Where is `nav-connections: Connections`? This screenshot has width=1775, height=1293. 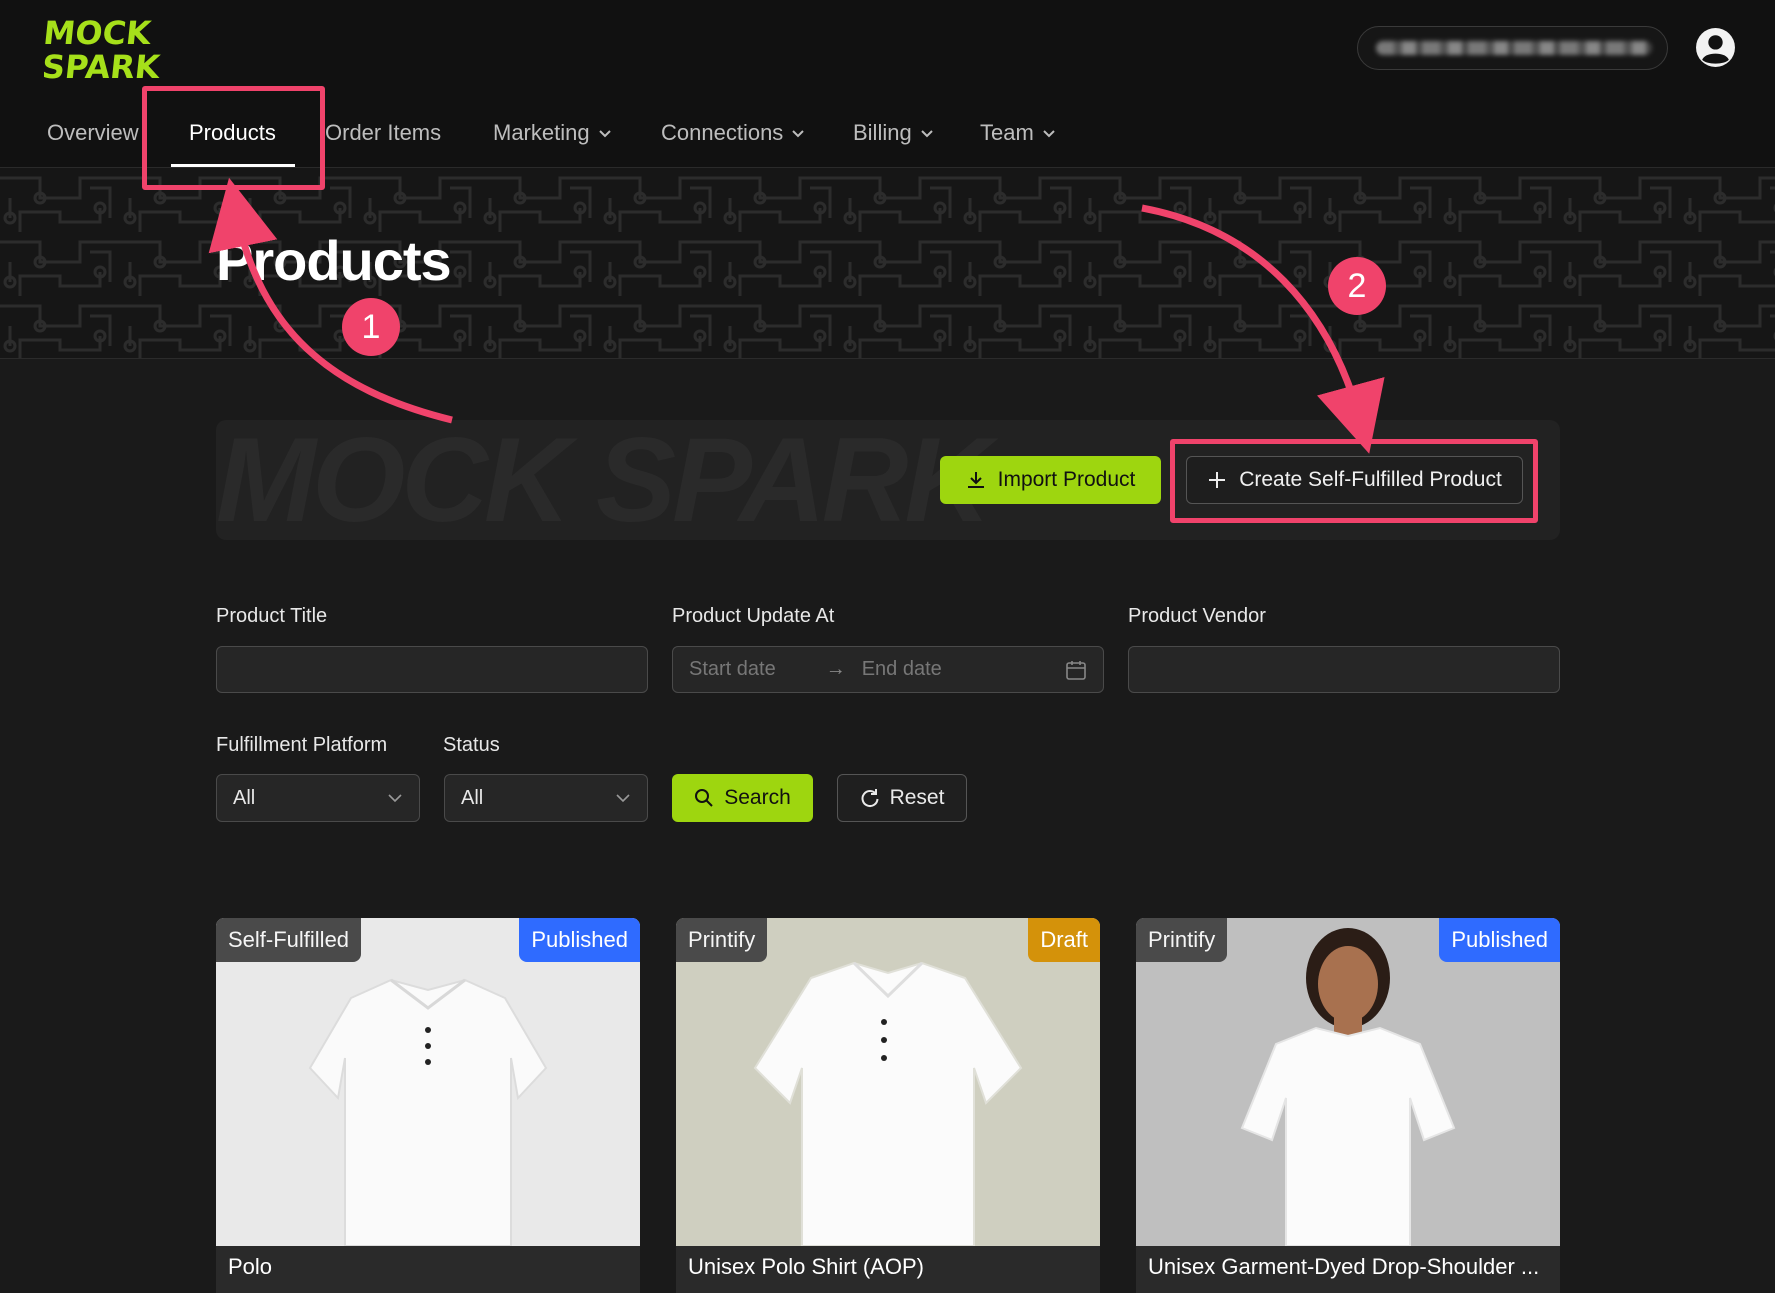 nav-connections: Connections is located at coordinates (733, 133).